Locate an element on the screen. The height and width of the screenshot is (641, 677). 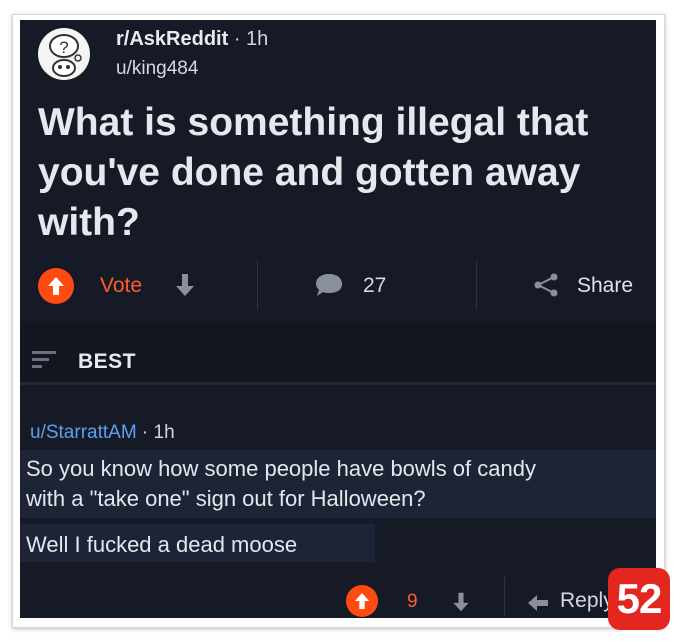
share-icon is located at coordinates (546, 285).